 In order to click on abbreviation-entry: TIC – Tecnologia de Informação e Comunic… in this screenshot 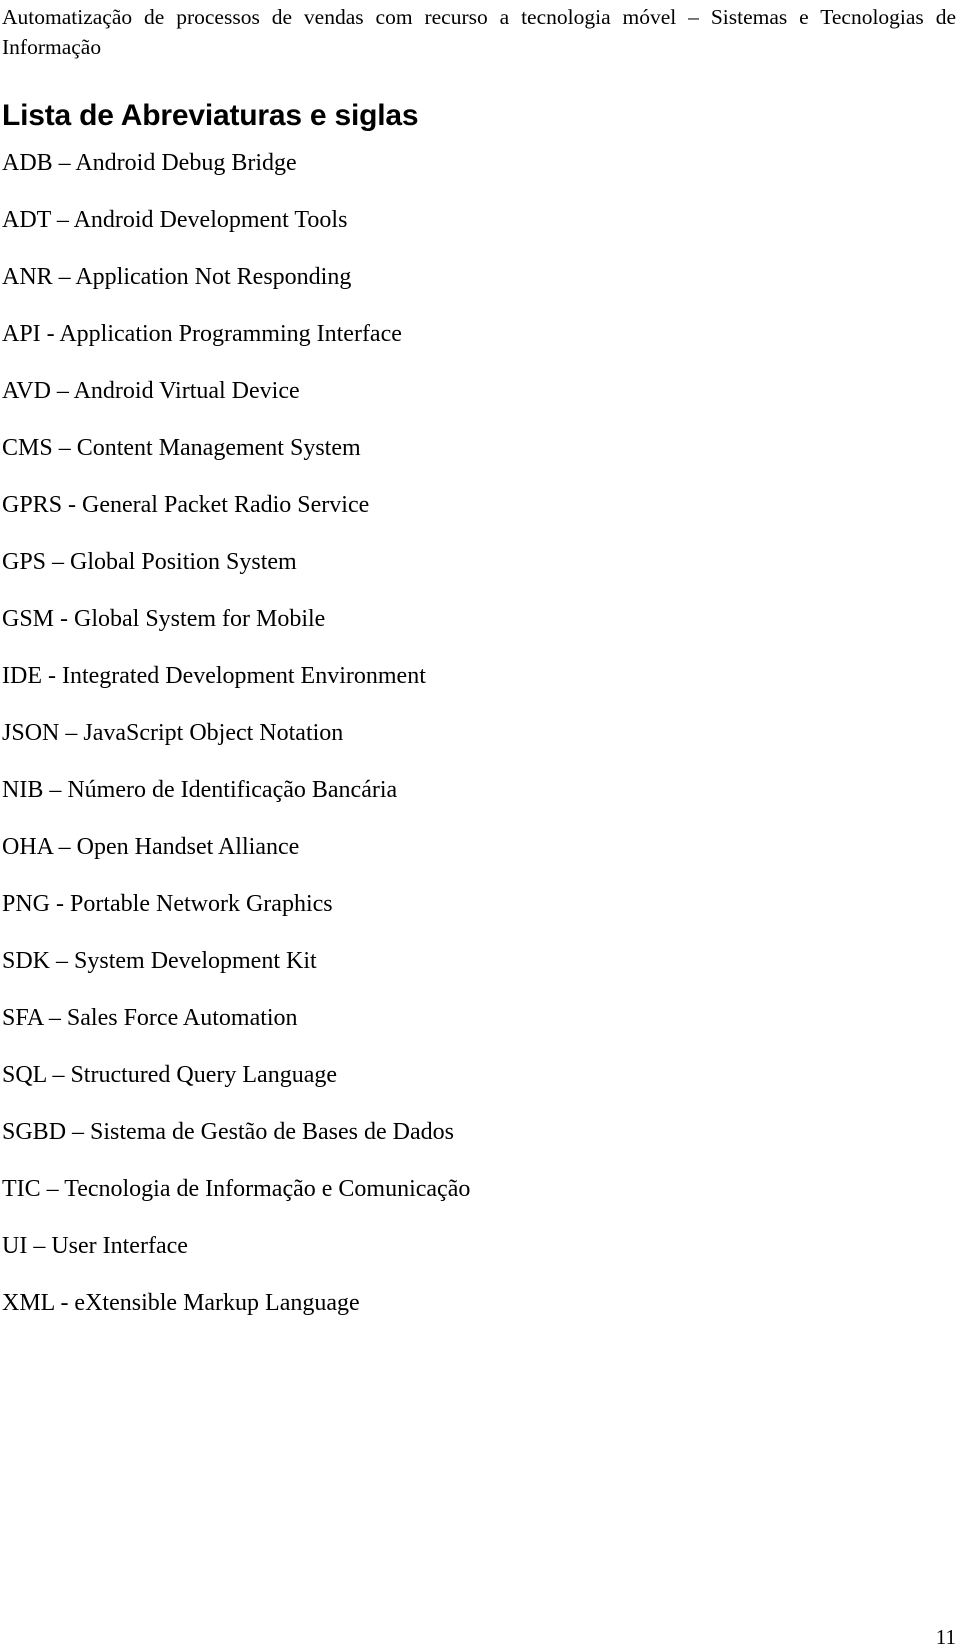, I will do `click(236, 1189)`.